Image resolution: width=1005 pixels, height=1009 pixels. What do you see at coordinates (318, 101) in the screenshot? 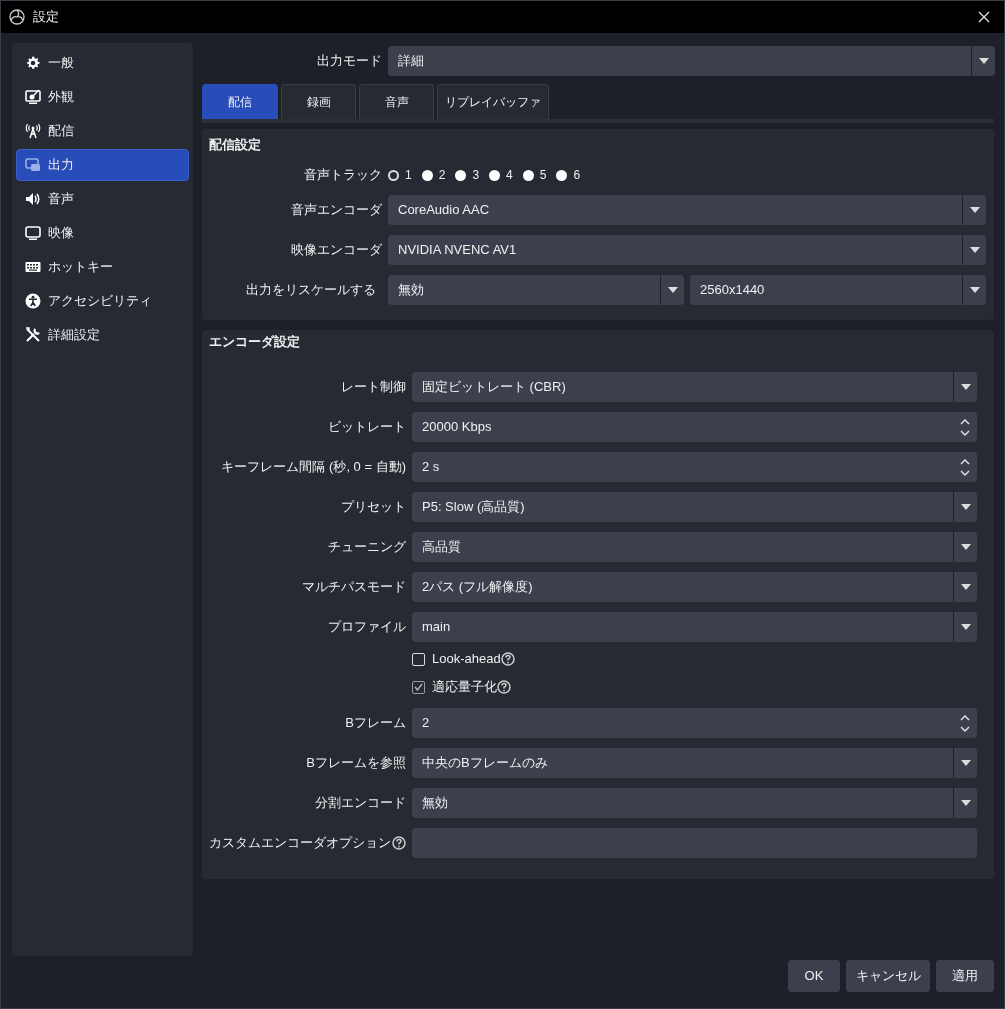
I see `tab: 録画` at bounding box center [318, 101].